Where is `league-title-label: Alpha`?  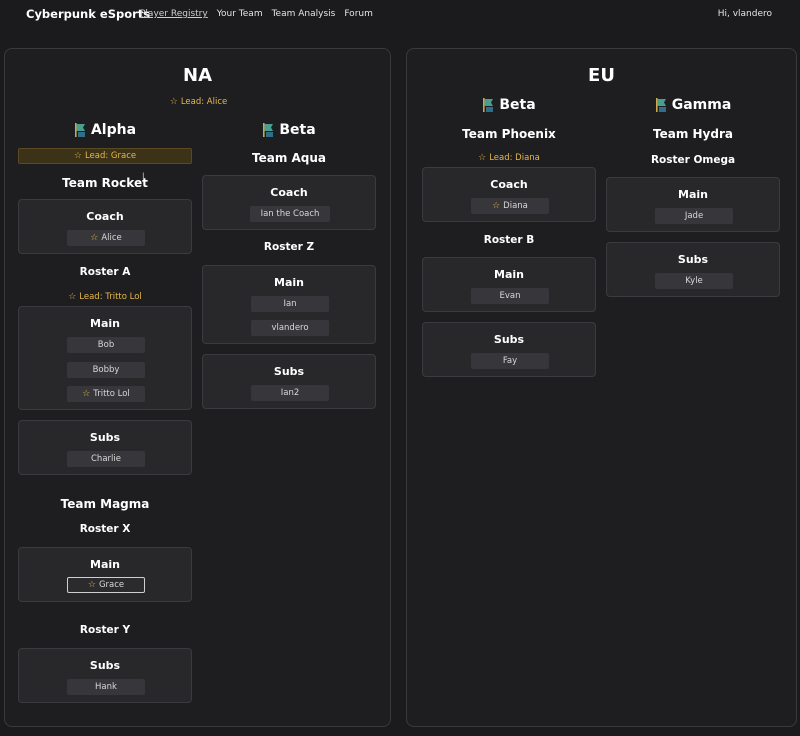 league-title-label: Alpha is located at coordinates (113, 130).